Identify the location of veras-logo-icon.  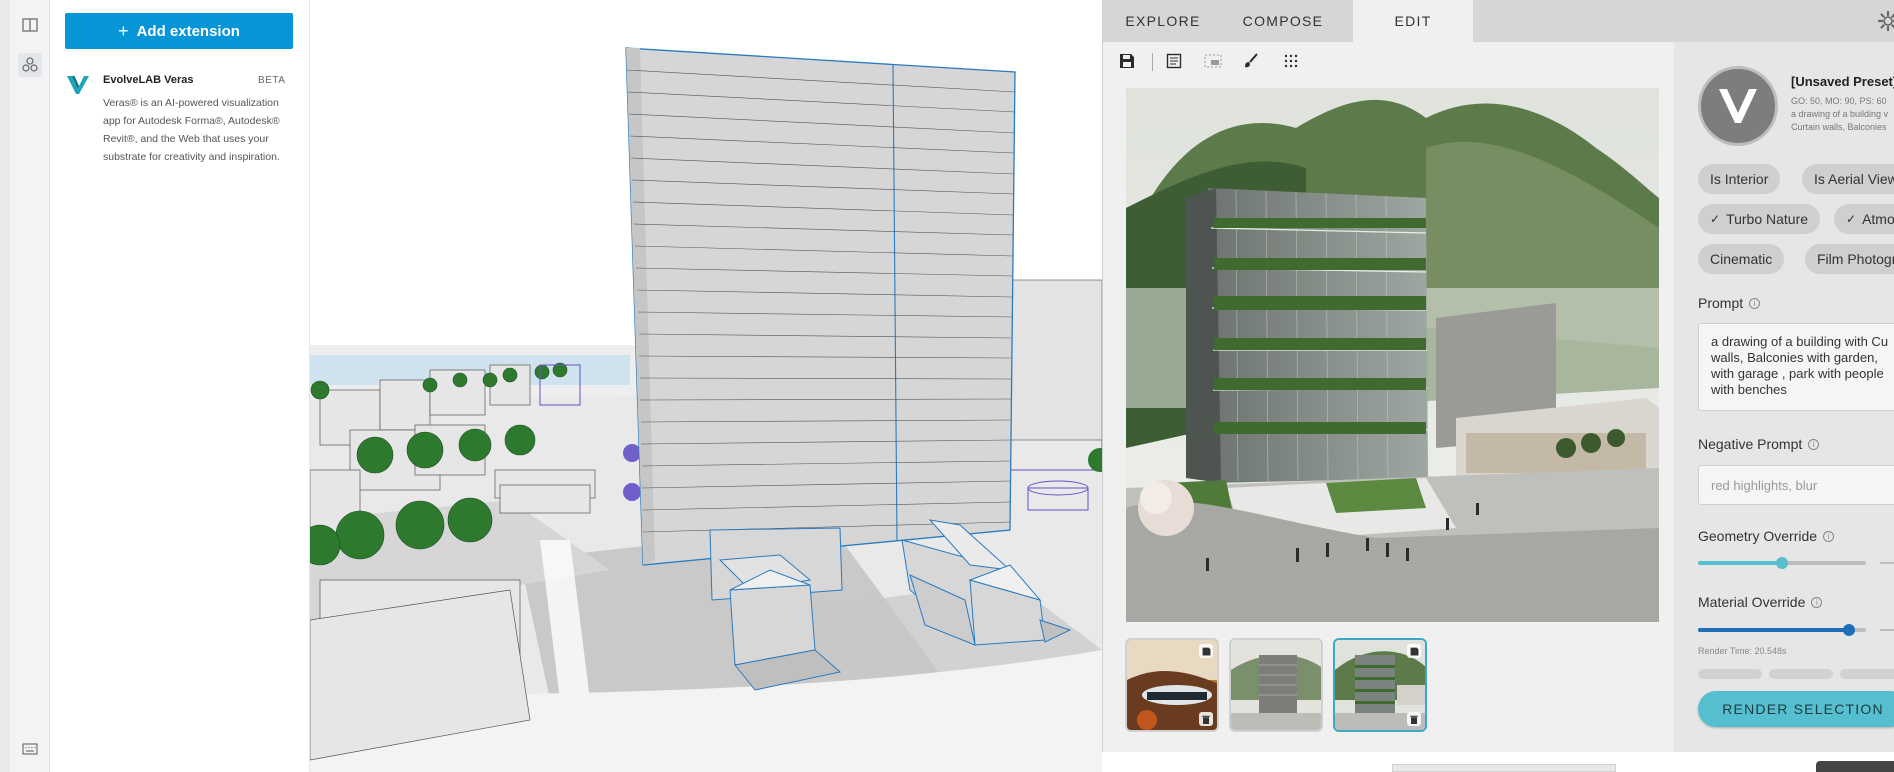
(78, 85).